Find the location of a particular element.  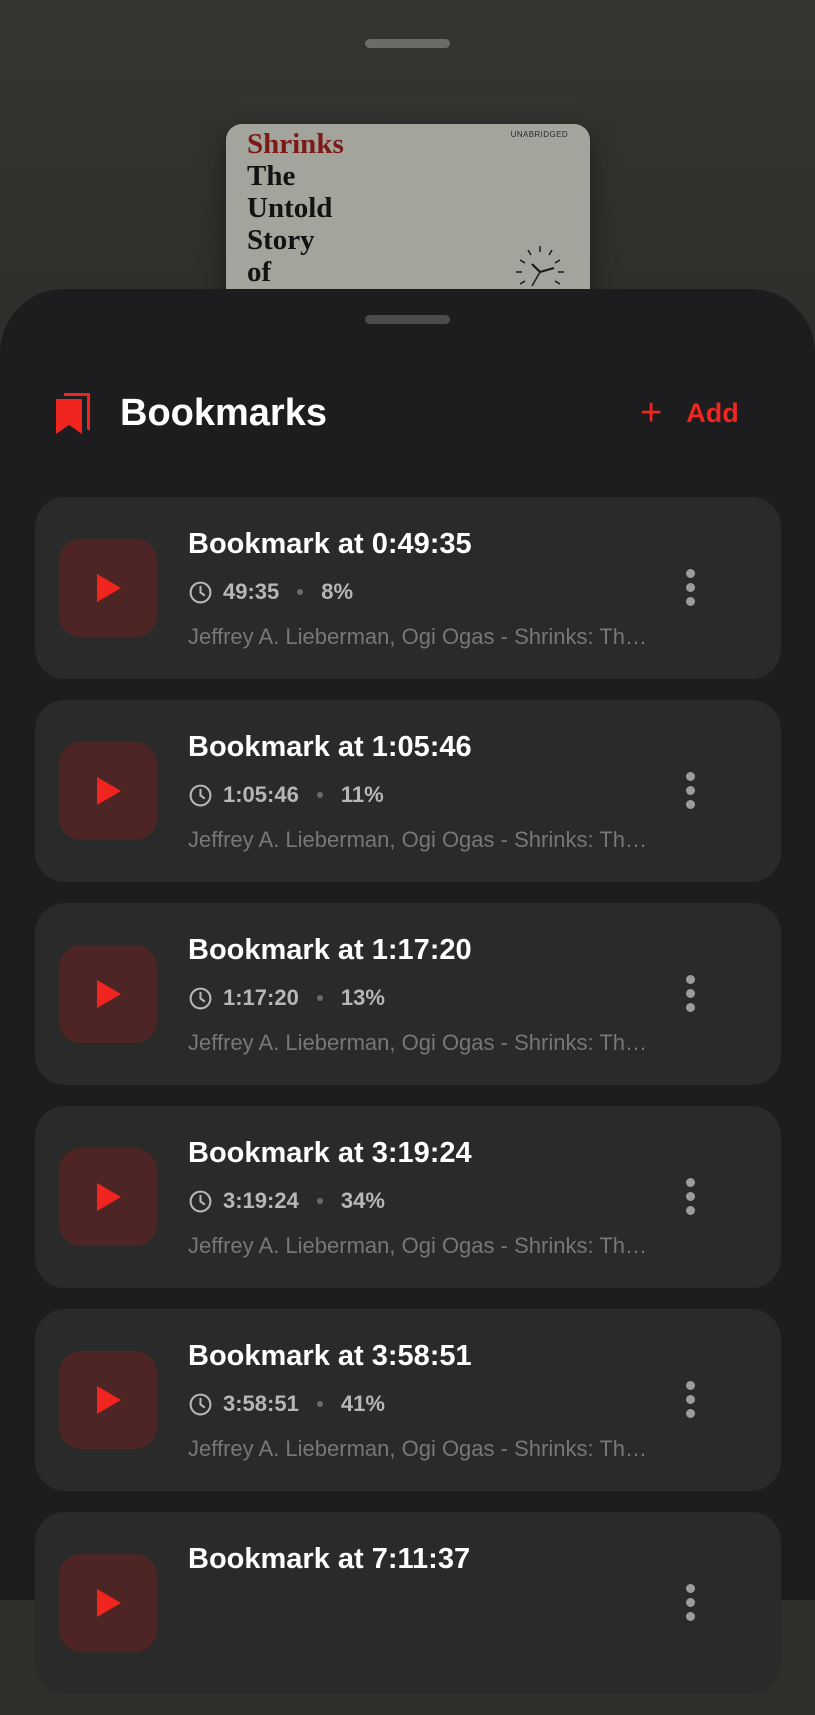

plus-icon: + is located at coordinates (651, 413).